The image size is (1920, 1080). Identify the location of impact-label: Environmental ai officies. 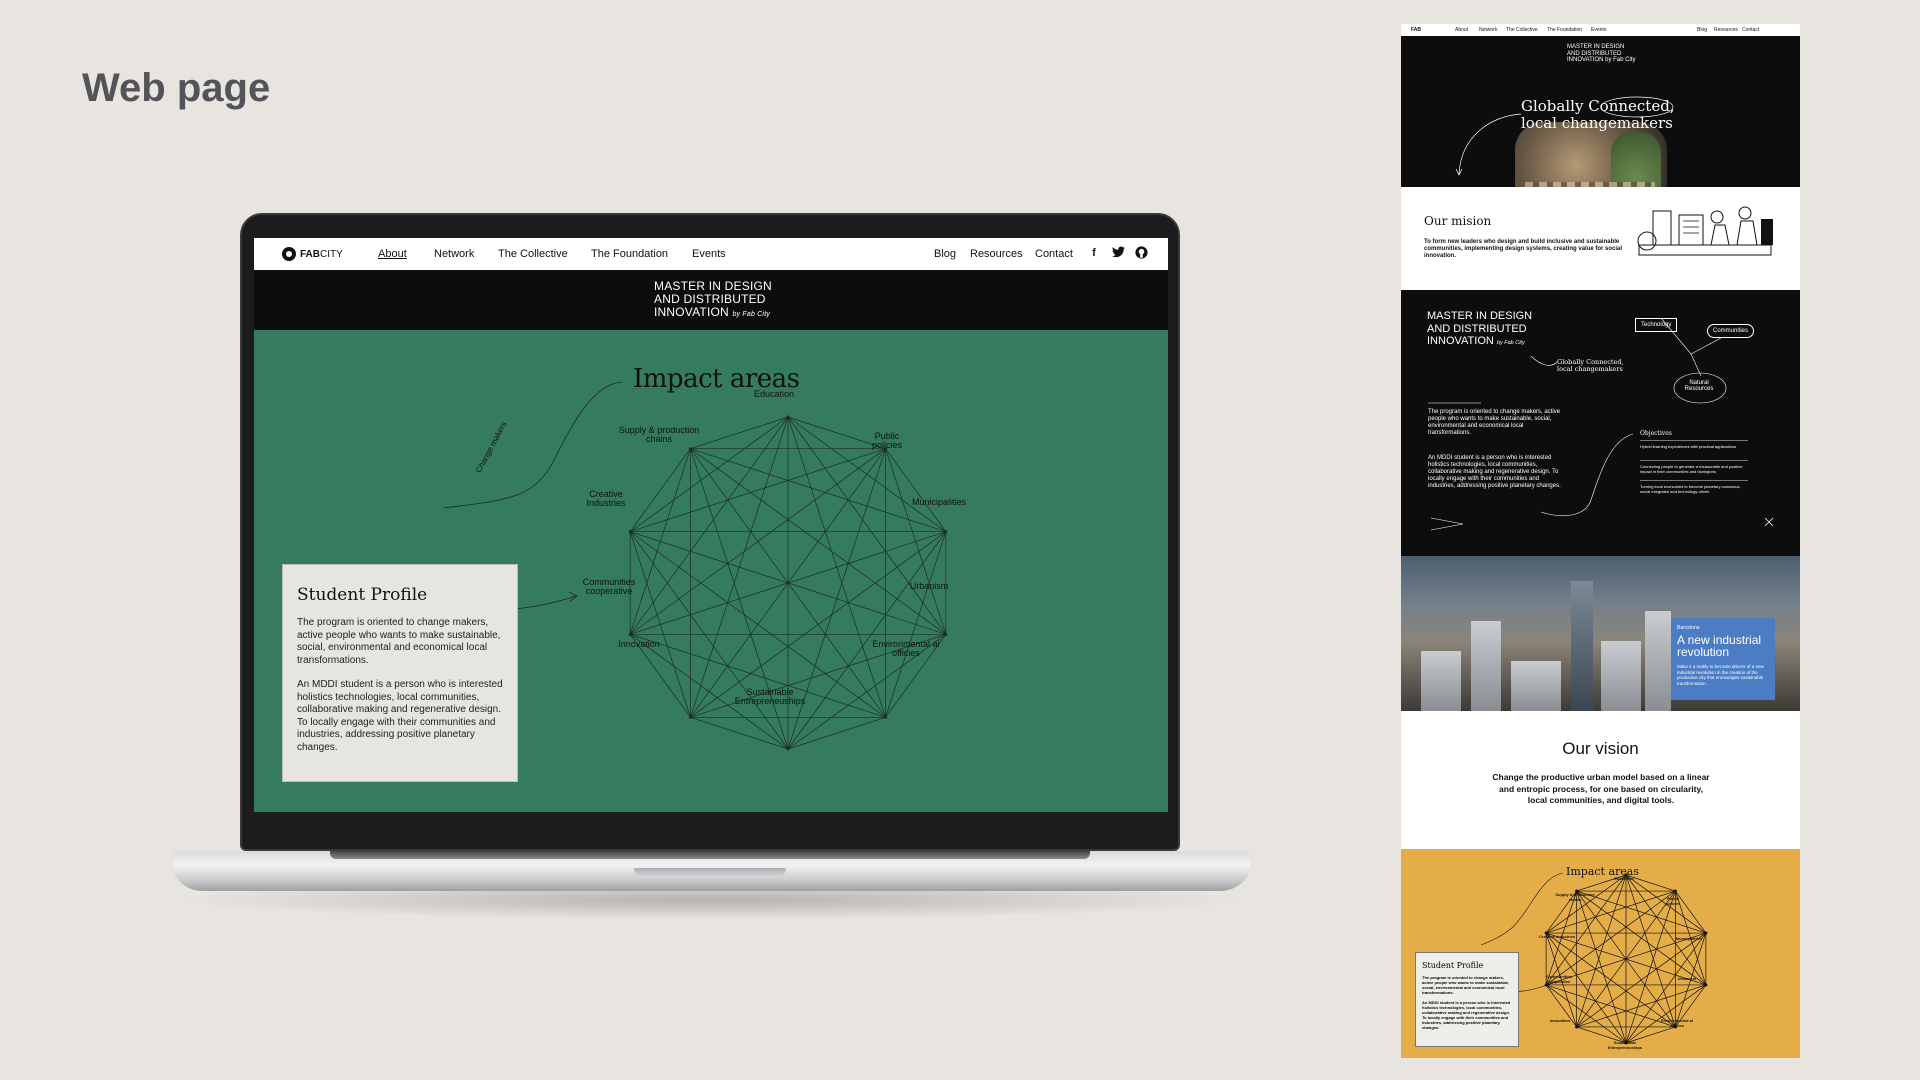
(906, 648).